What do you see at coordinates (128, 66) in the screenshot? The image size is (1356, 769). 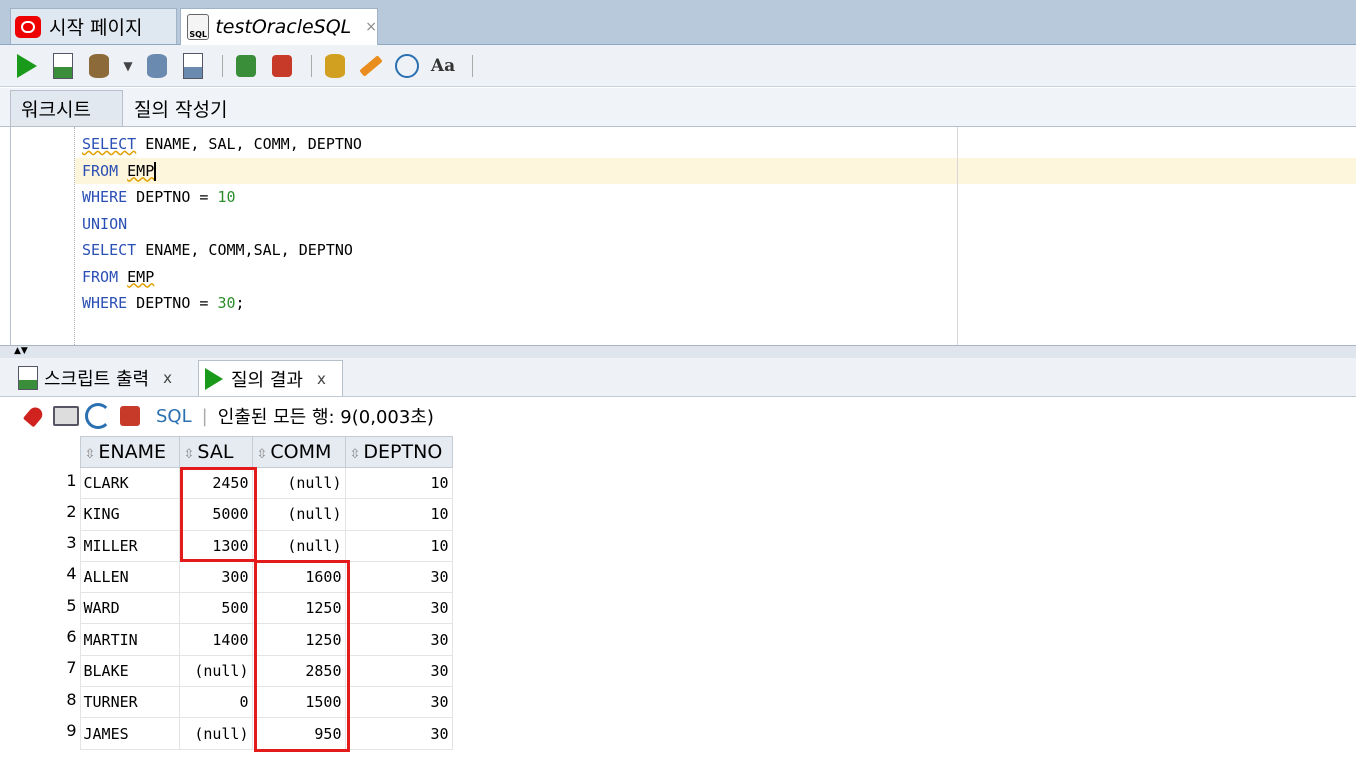 I see `dropdown-button: ▼` at bounding box center [128, 66].